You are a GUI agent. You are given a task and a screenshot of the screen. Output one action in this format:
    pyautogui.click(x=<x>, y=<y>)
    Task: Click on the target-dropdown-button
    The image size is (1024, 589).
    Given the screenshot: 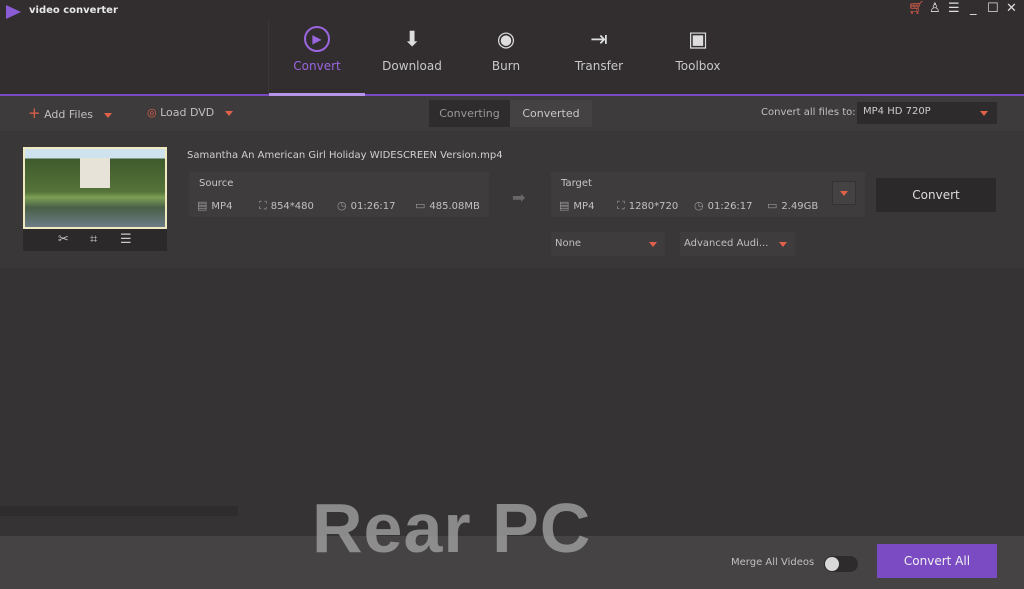 What is the action you would take?
    pyautogui.click(x=844, y=193)
    